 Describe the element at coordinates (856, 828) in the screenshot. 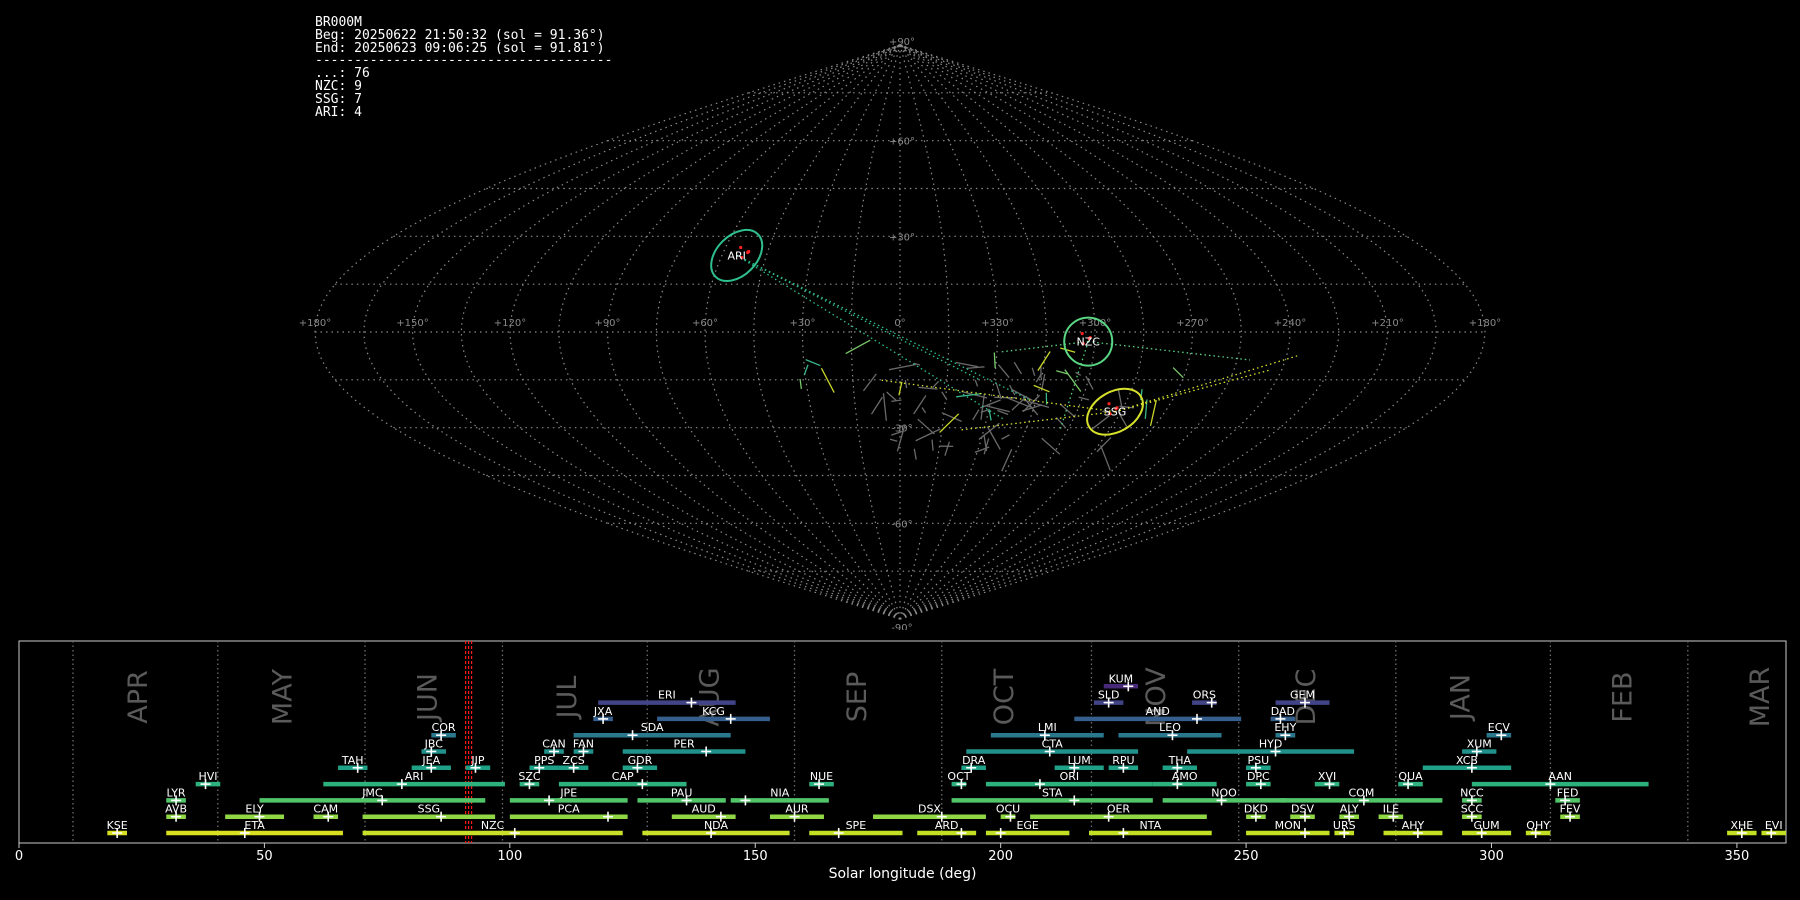

I see `shower-spe: SPE` at that location.